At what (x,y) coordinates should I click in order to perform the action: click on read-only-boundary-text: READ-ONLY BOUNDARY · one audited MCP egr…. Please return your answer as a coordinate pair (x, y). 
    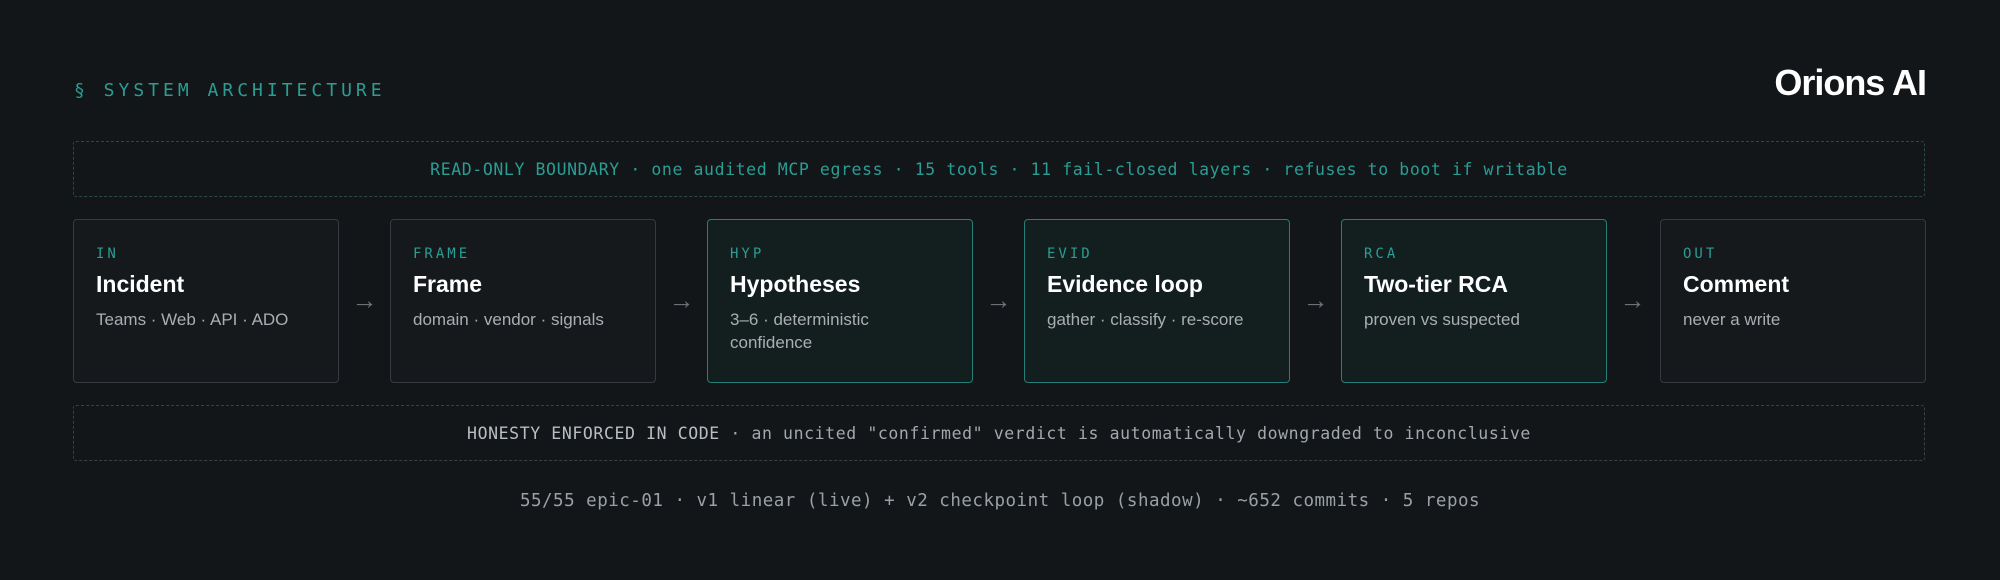
    Looking at the image, I should click on (999, 169).